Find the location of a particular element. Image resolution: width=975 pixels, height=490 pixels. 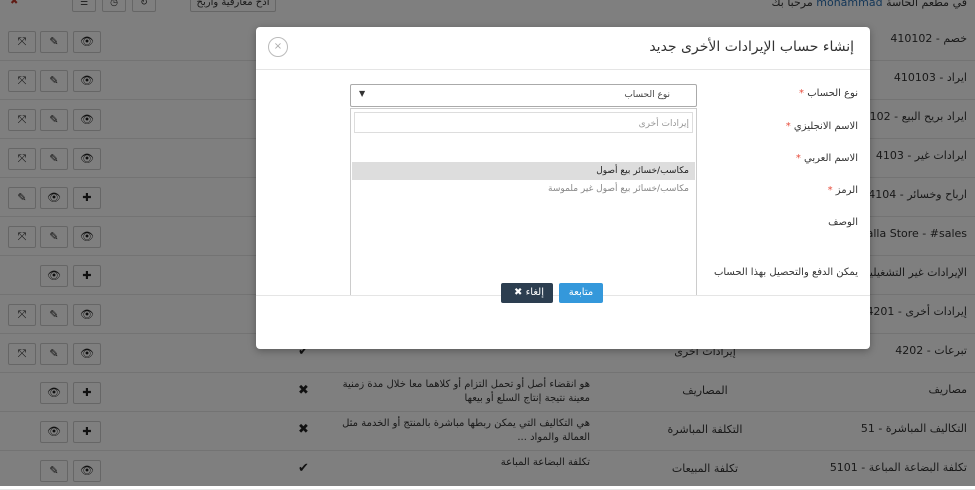

description-label: الوصف is located at coordinates (843, 222).